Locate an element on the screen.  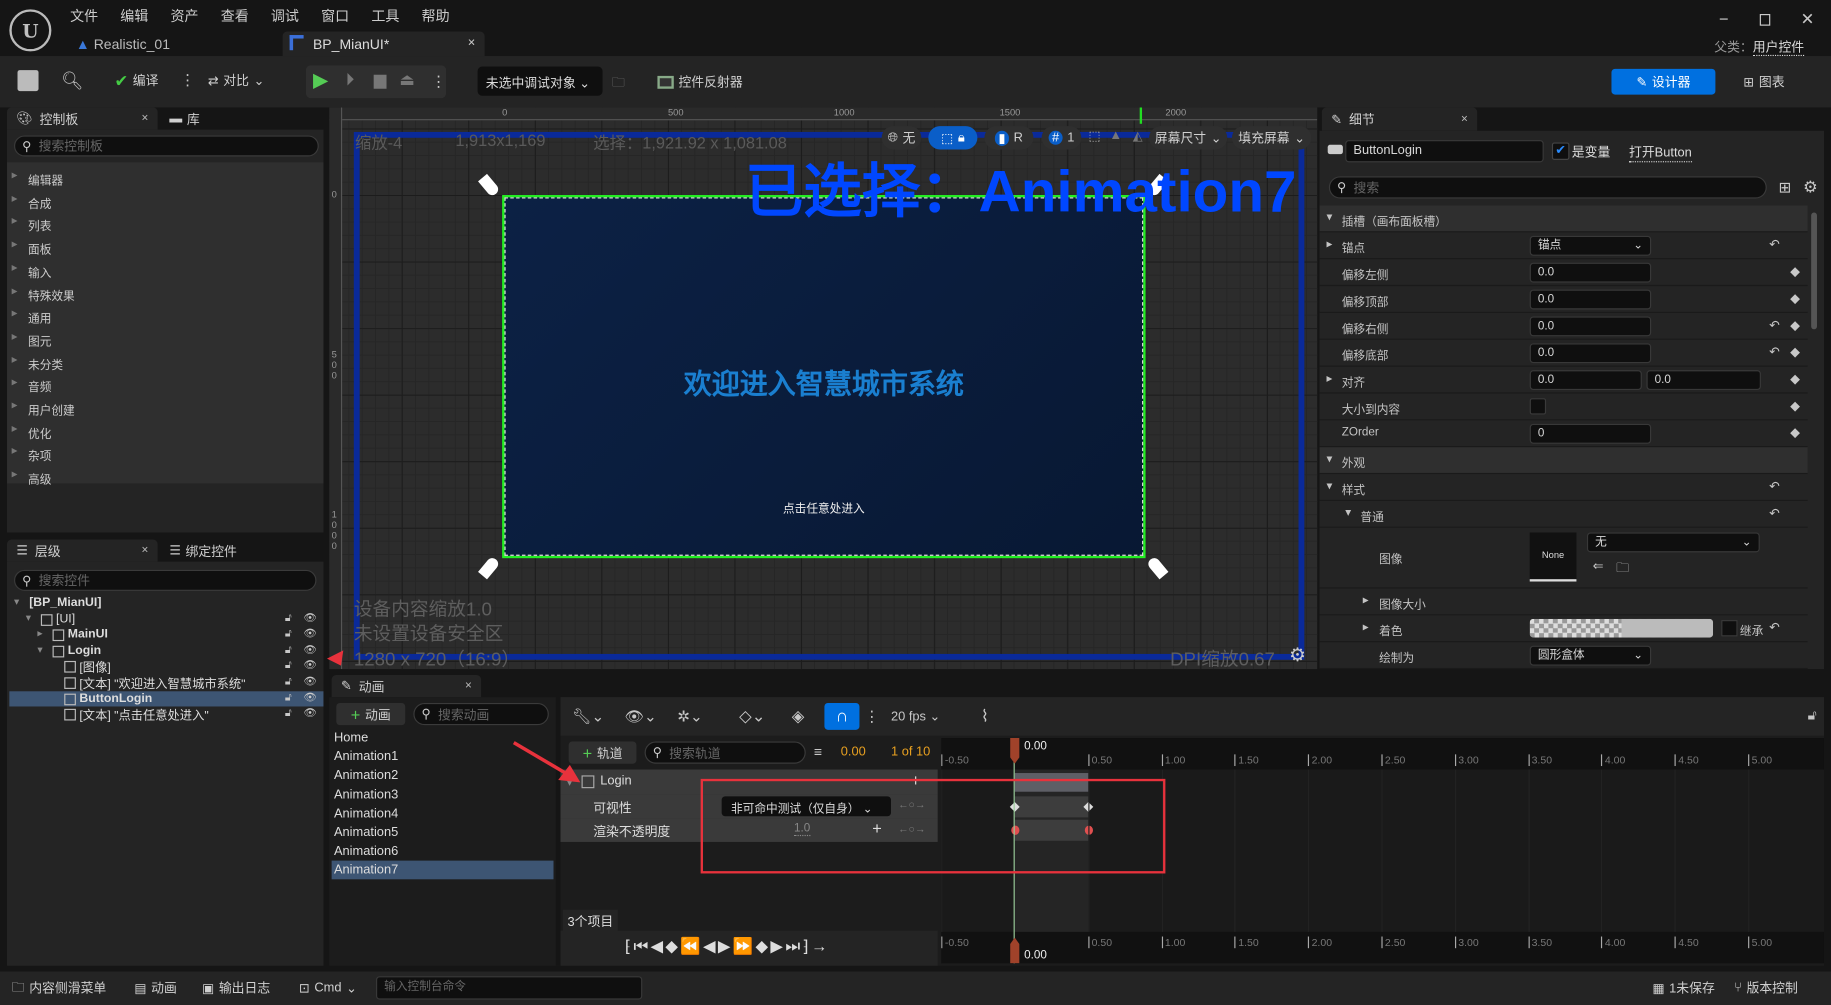
cmd-dropdown: ⊡ Cmd ⌄ is located at coordinates (328, 987).